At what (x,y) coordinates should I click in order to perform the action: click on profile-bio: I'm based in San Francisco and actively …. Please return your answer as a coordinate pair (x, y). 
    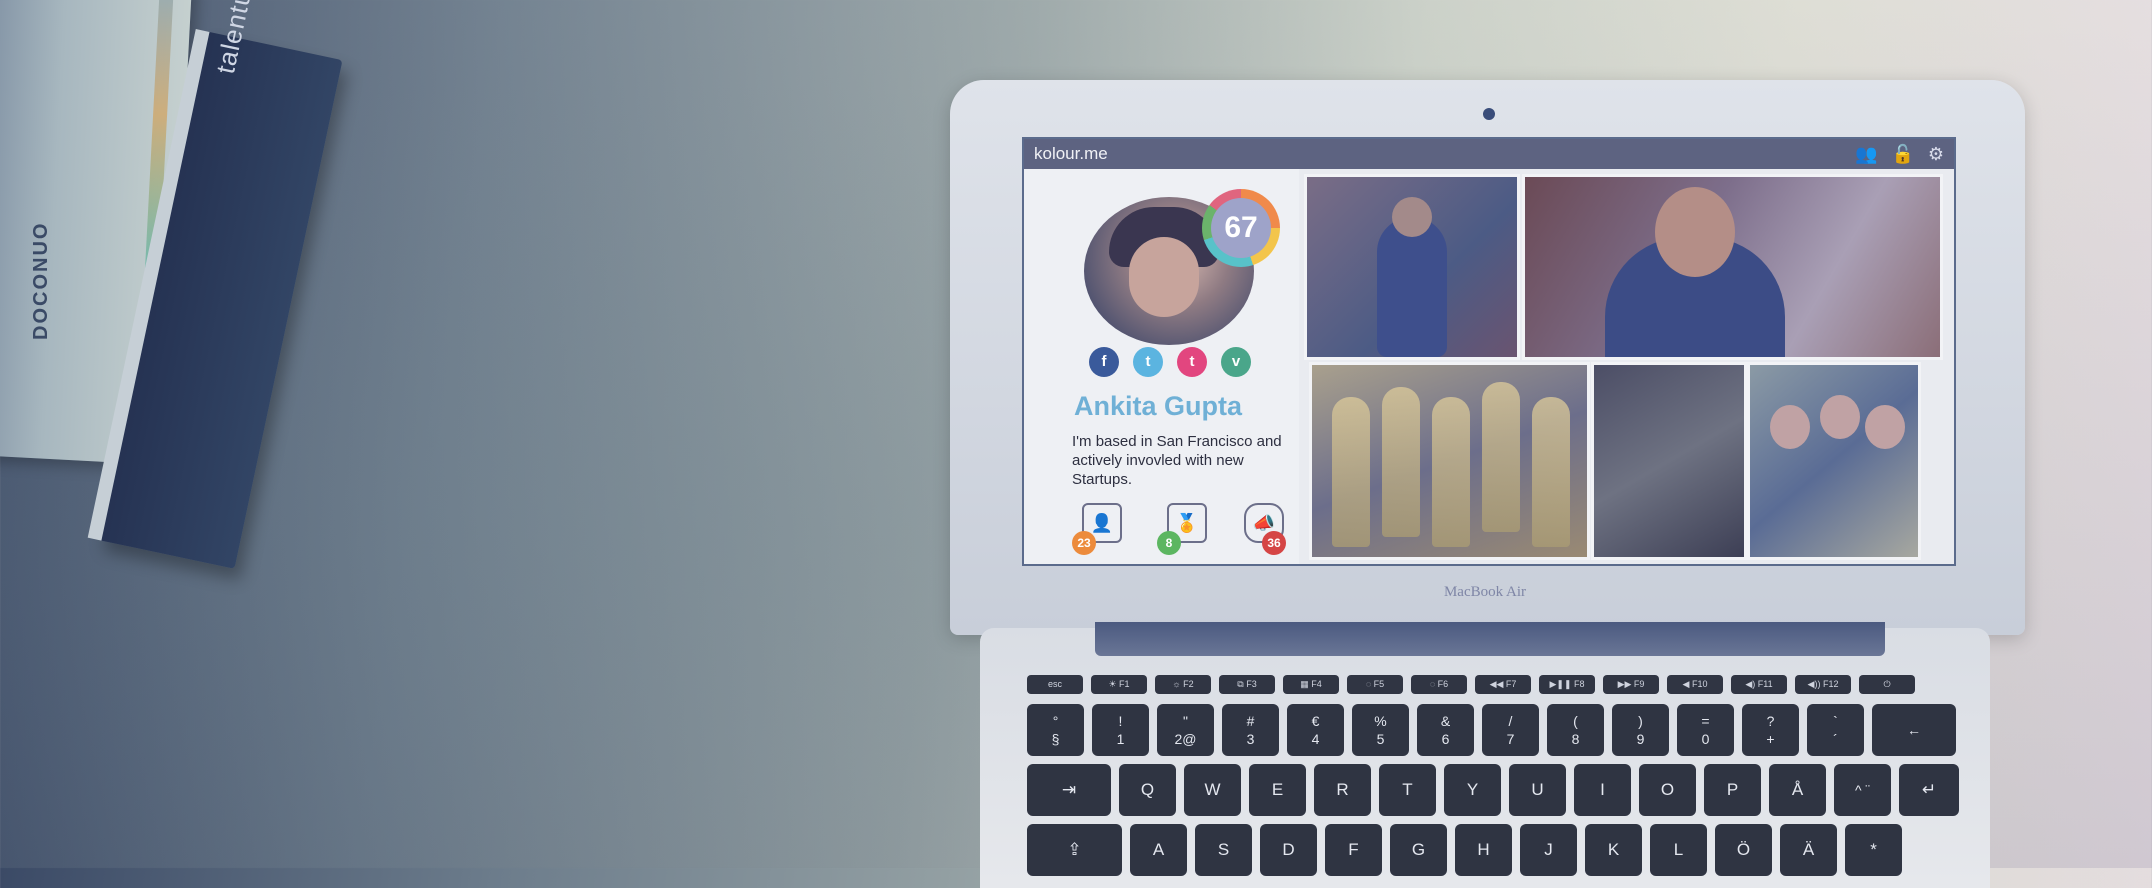
    Looking at the image, I should click on (1177, 460).